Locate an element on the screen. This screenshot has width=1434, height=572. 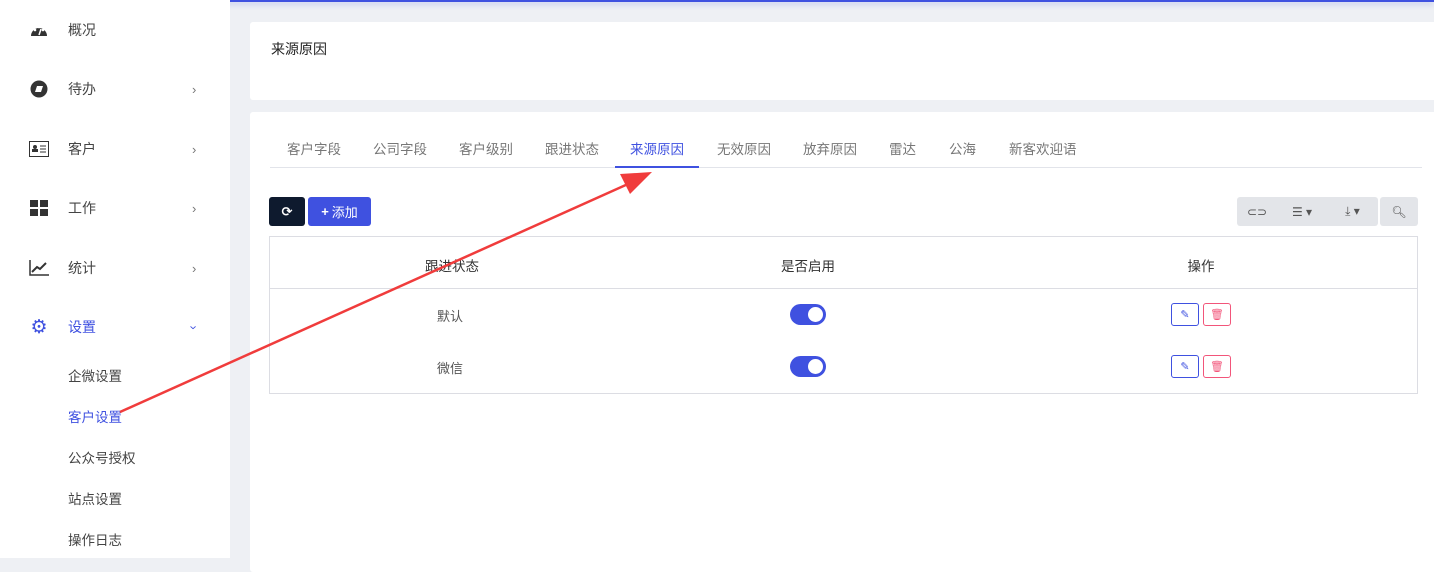
toggle-view-button: ⊂⊃ is located at coordinates (1257, 211).